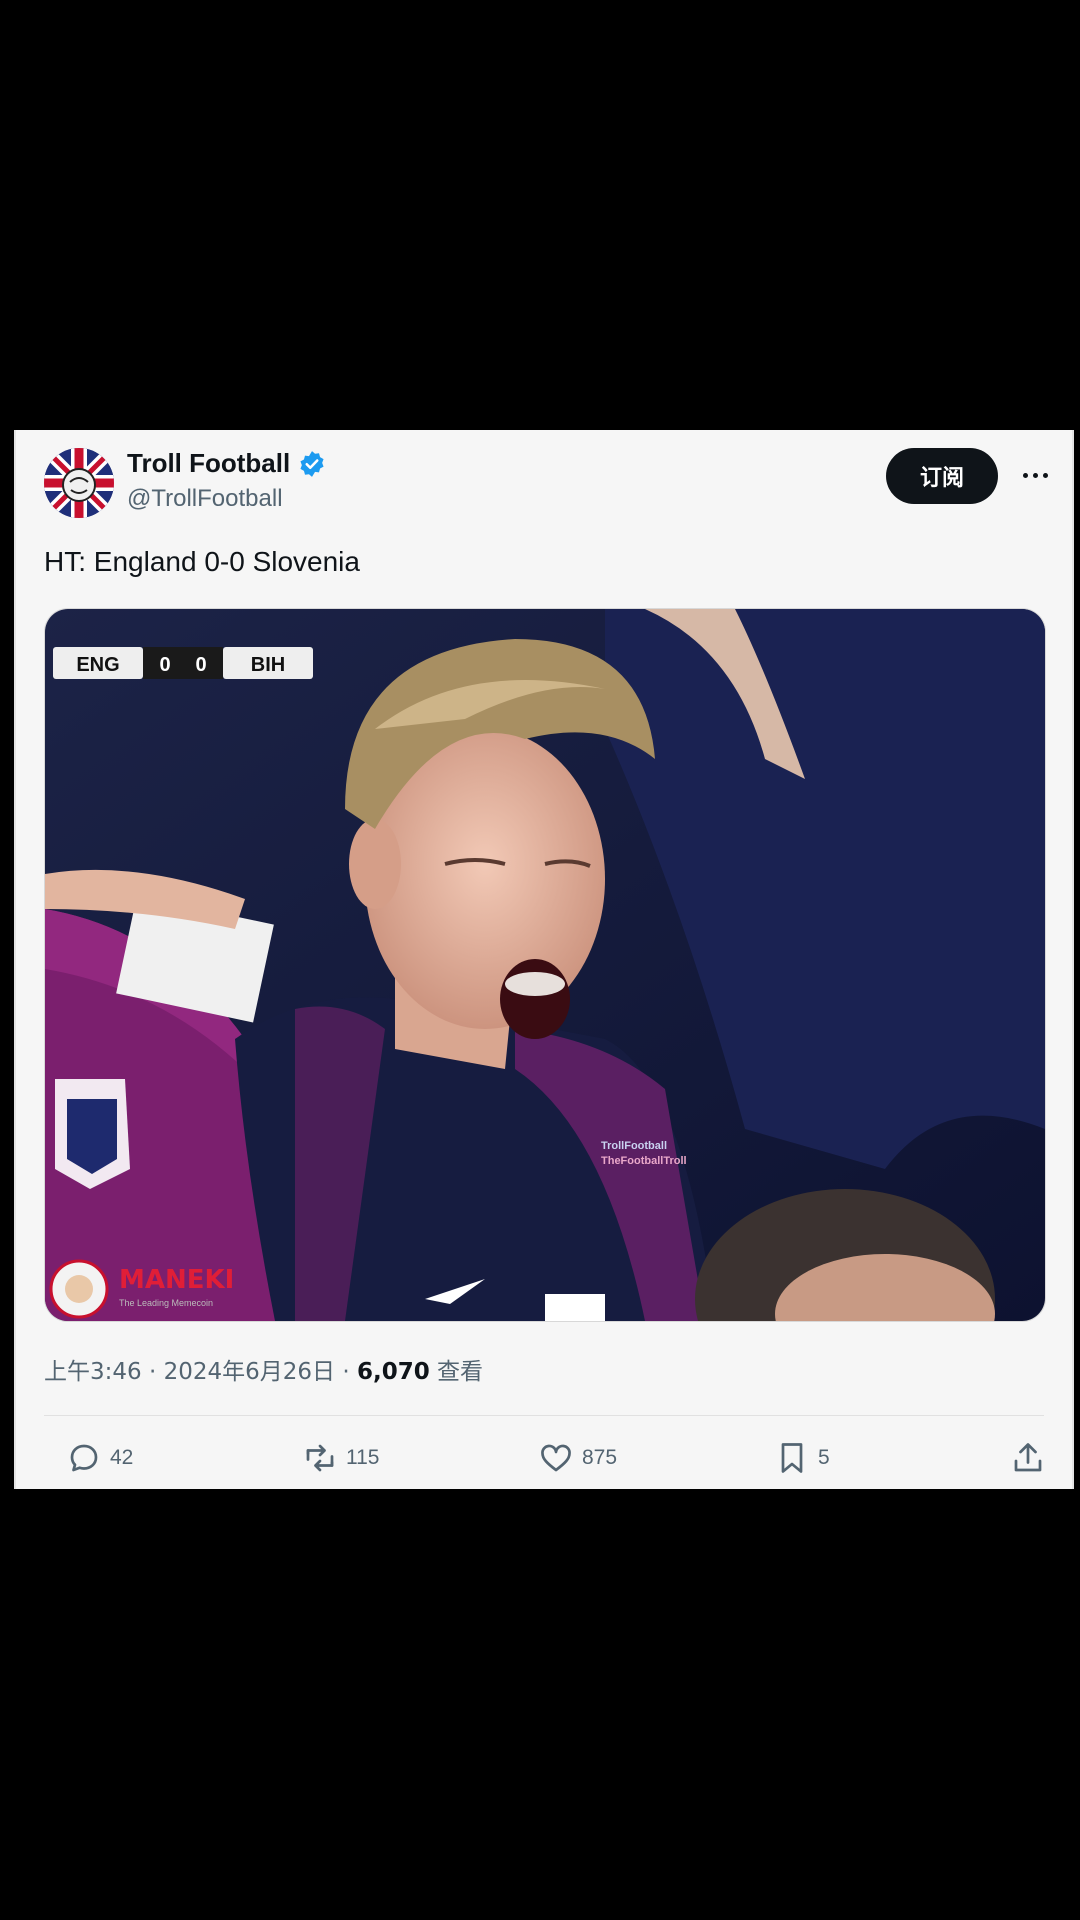  What do you see at coordinates (792, 1458) in the screenshot?
I see `bookmark-icon` at bounding box center [792, 1458].